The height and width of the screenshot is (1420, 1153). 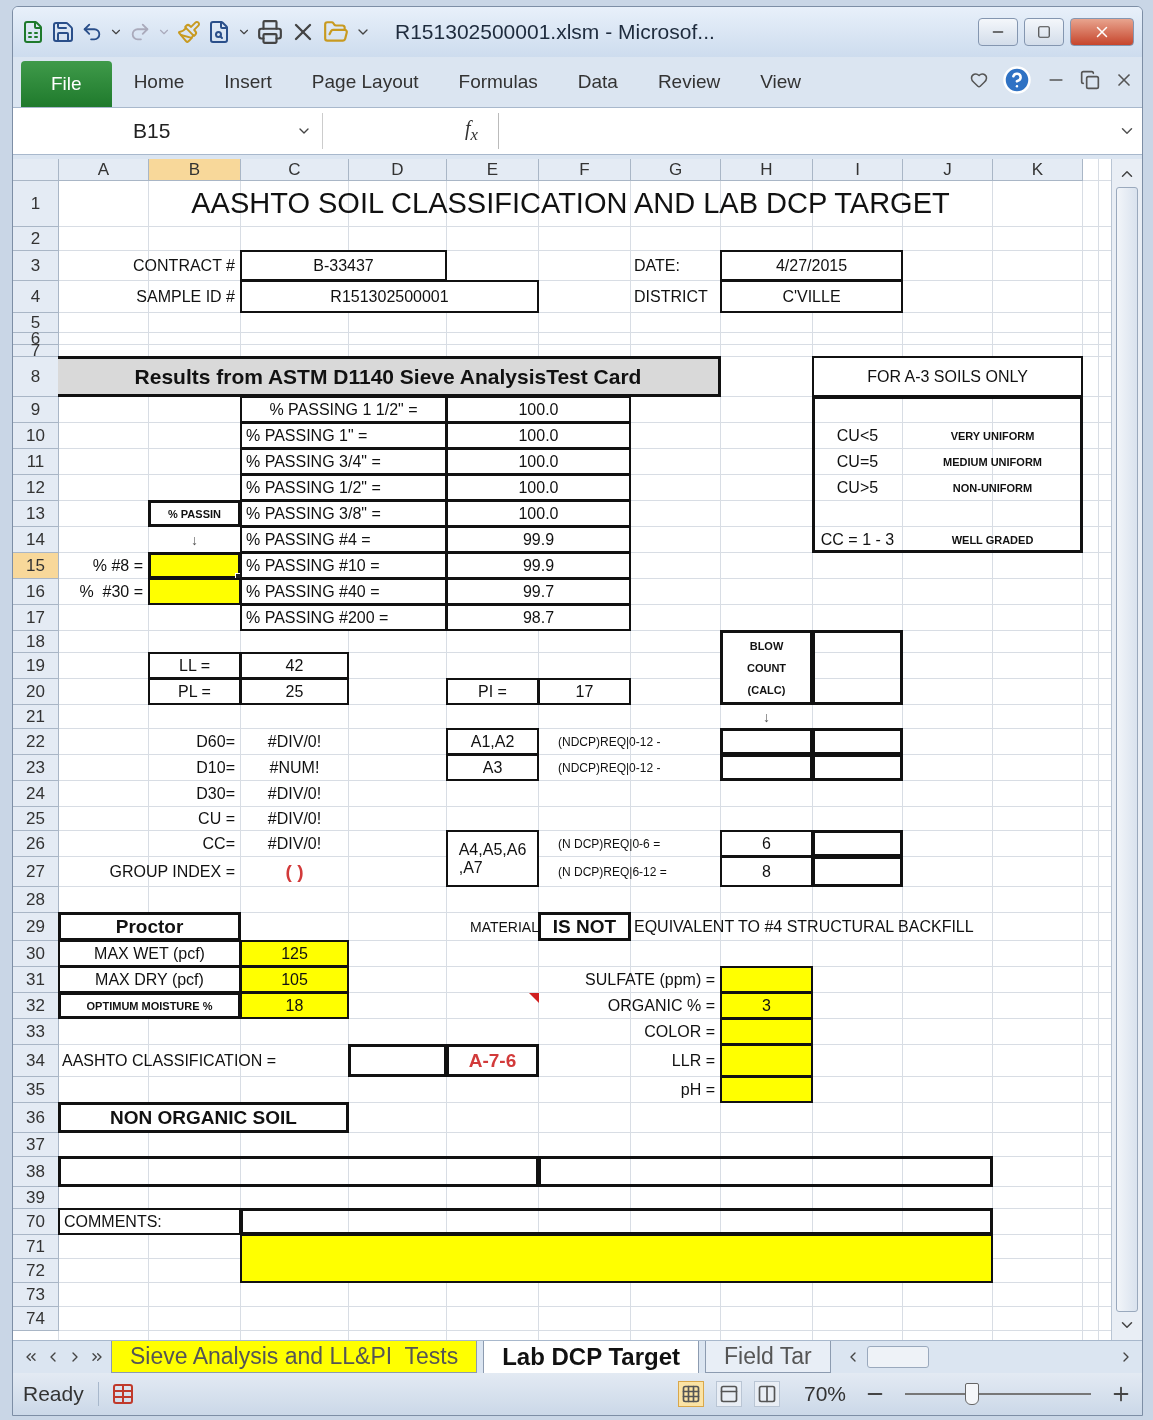 I want to click on row-header: 15, so click(x=36, y=566).